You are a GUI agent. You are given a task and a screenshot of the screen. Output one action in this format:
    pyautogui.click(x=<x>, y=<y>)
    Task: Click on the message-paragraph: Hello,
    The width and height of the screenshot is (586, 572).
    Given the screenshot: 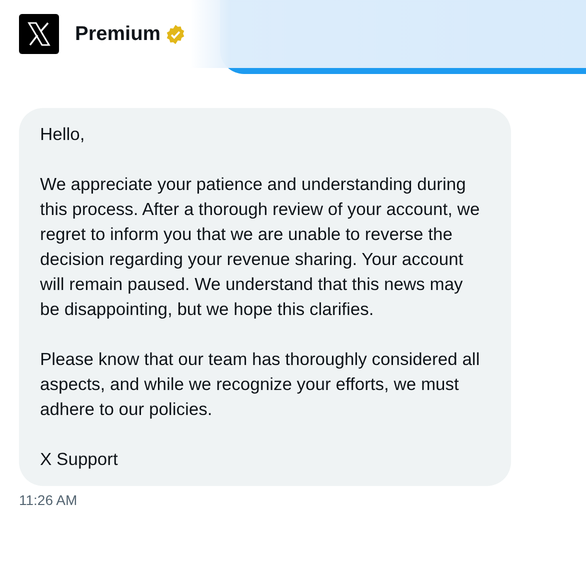 What is the action you would take?
    pyautogui.click(x=63, y=134)
    